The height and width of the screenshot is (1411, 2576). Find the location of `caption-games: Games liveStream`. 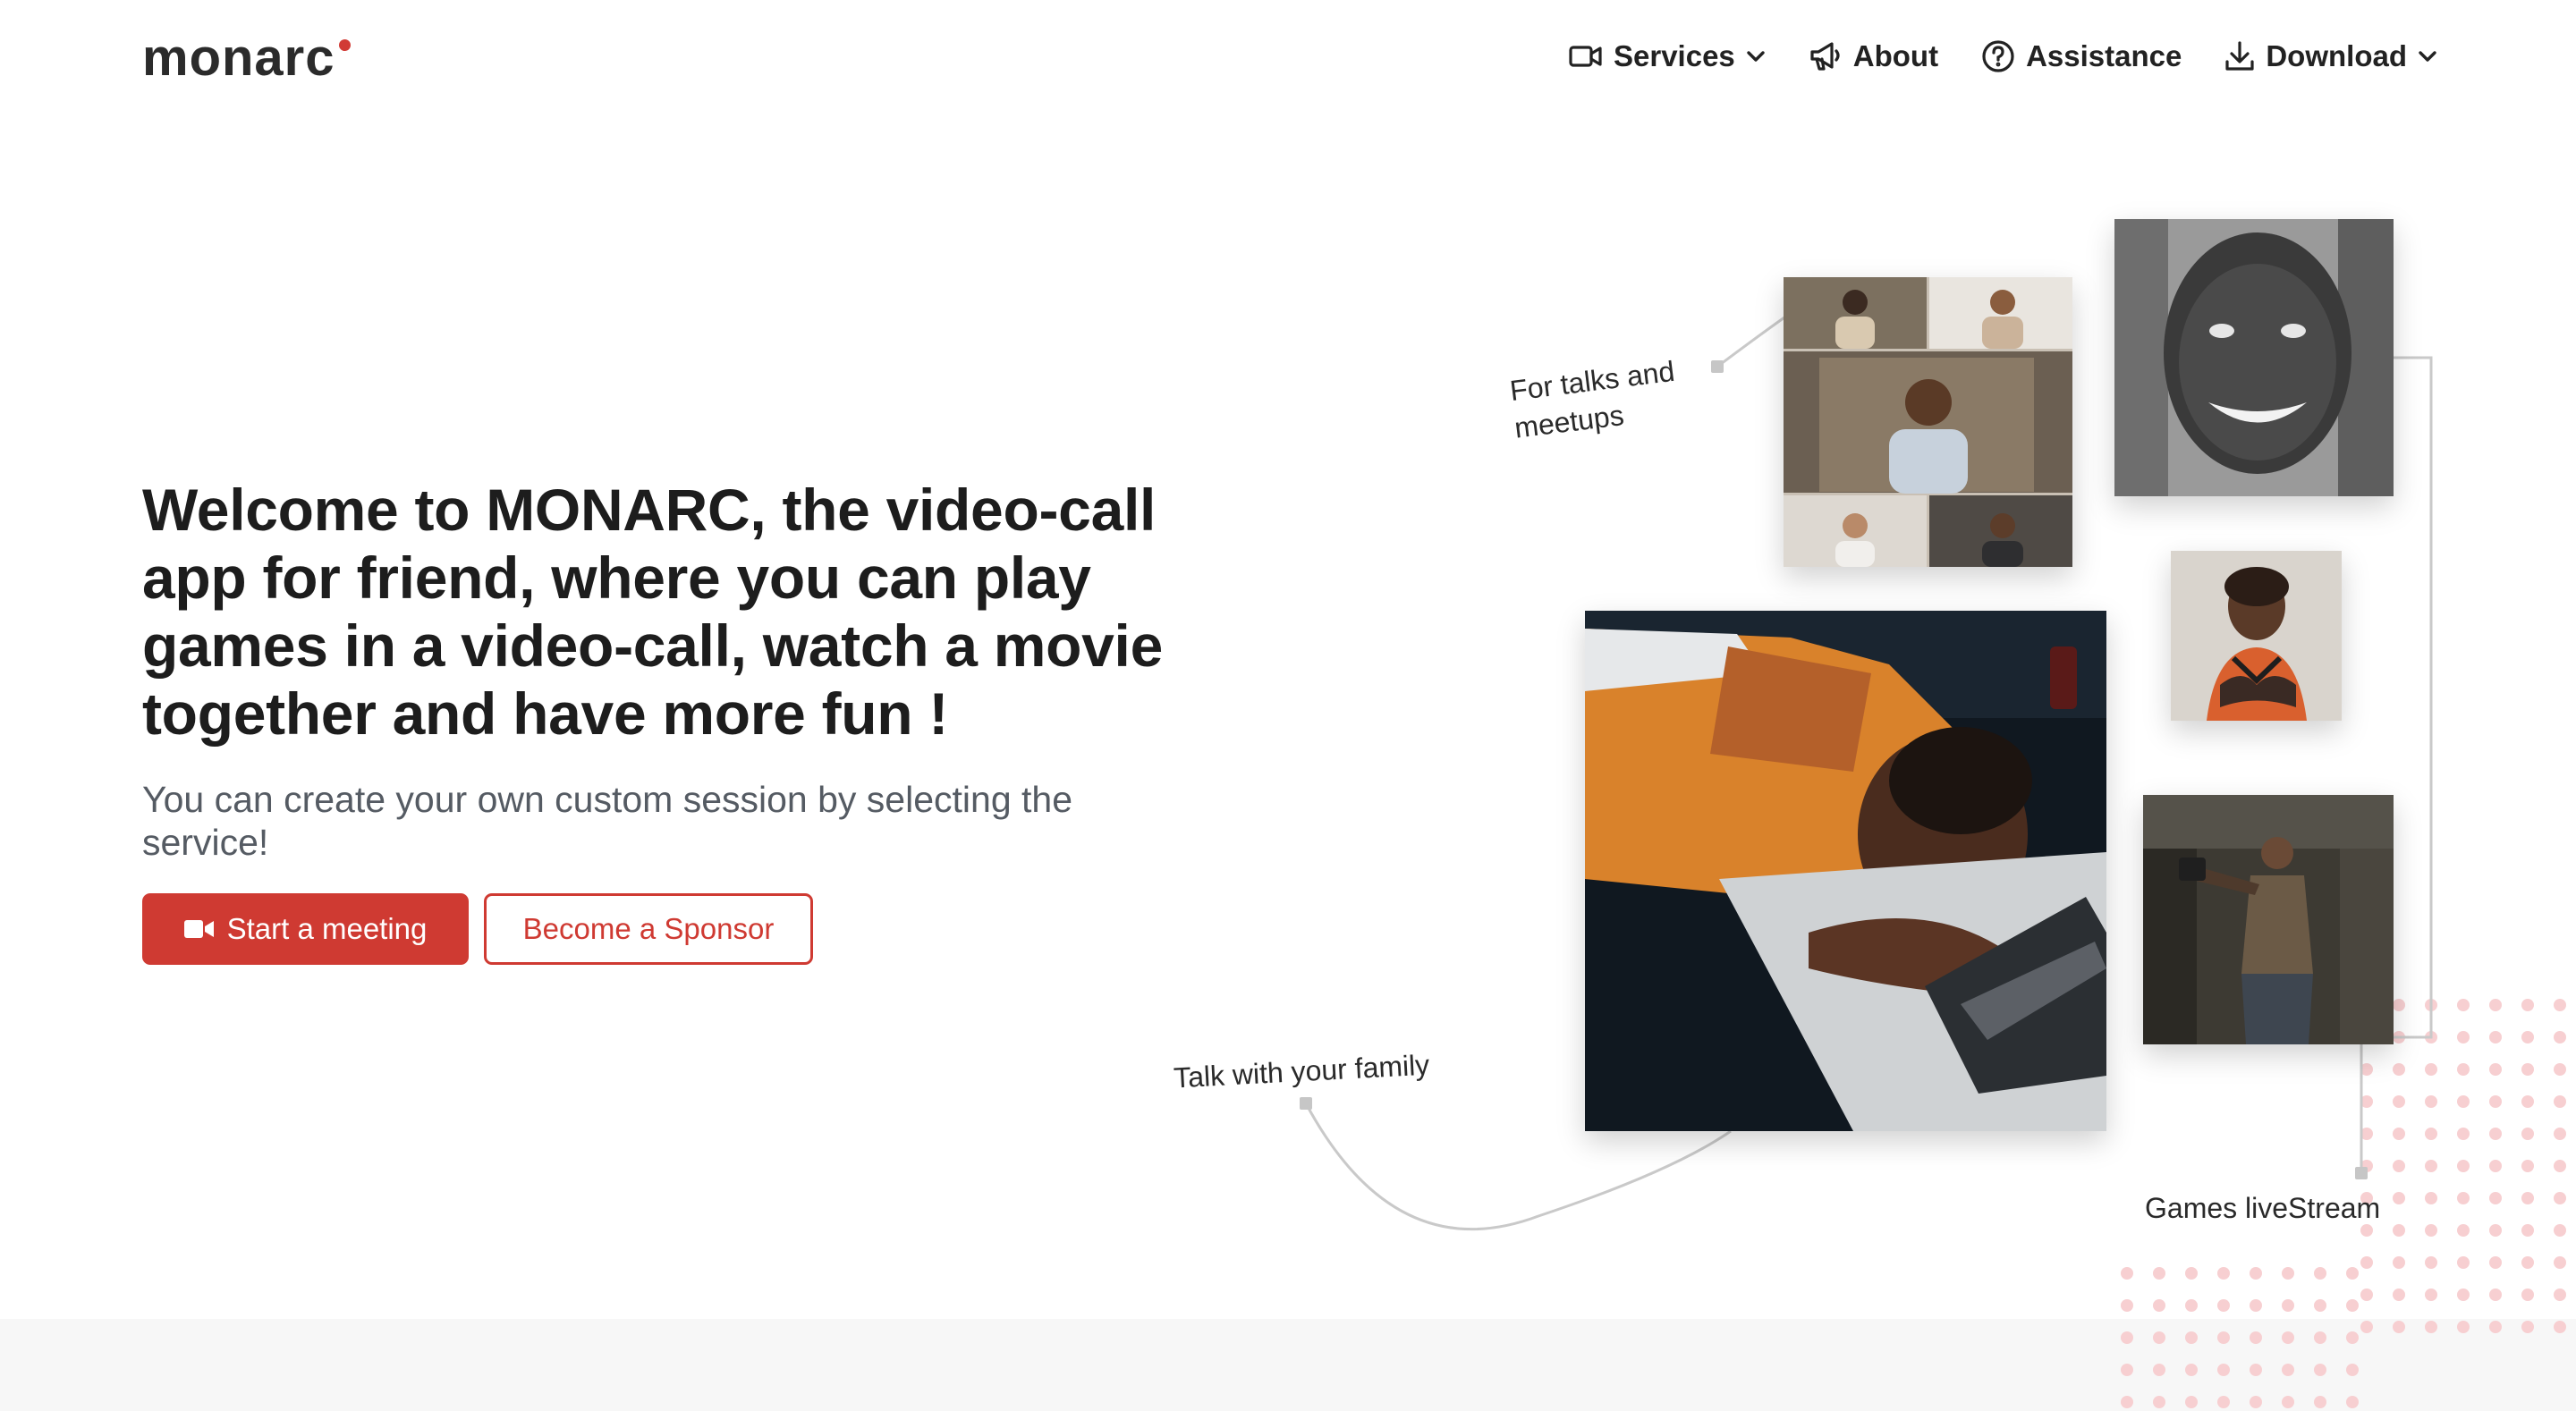

caption-games: Games liveStream is located at coordinates (2262, 1209).